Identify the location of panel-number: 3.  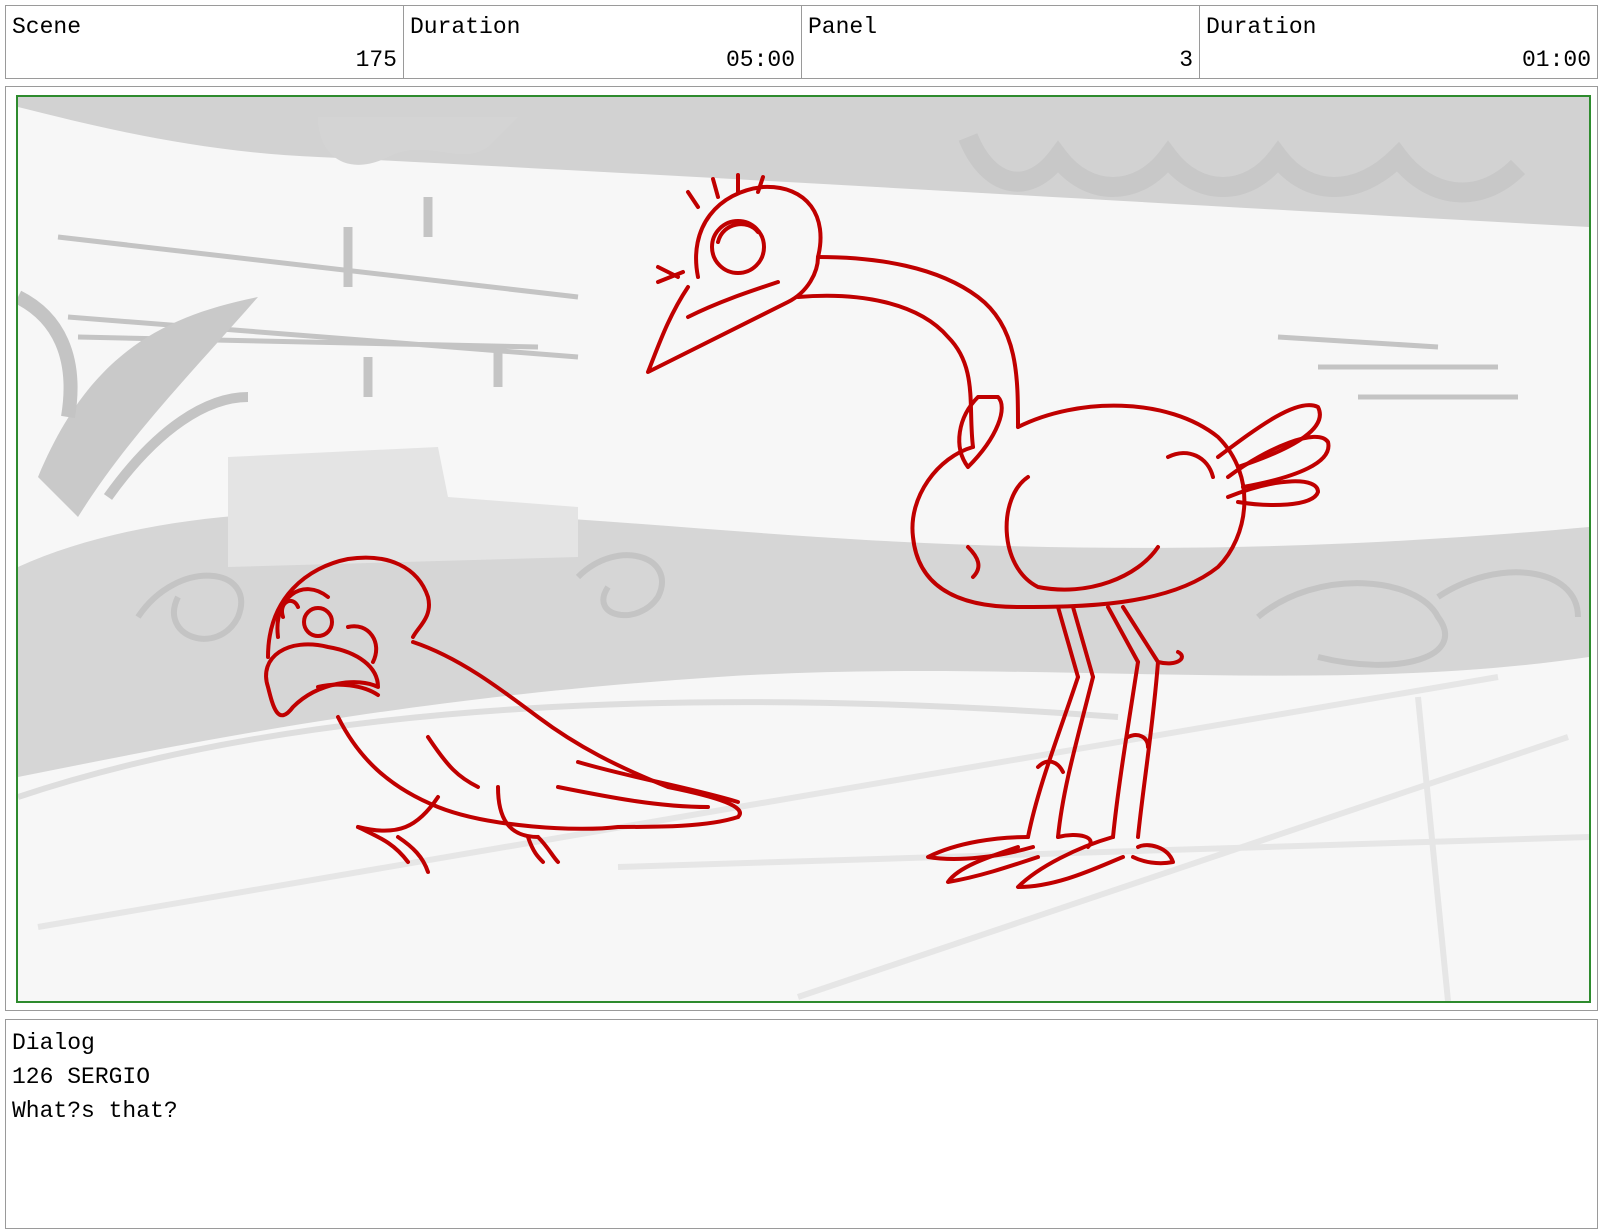
(1186, 60).